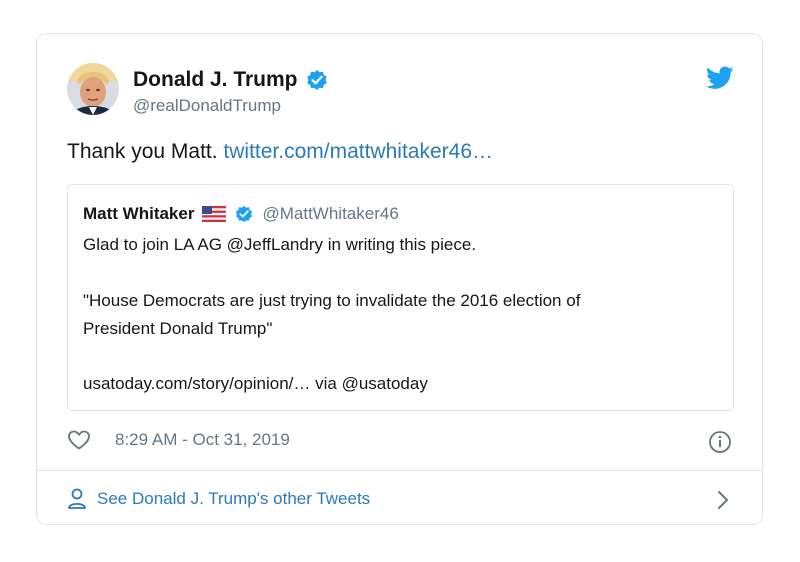 This screenshot has width=800, height=562. Describe the element at coordinates (79, 440) in the screenshot. I see `heart-icon` at that location.